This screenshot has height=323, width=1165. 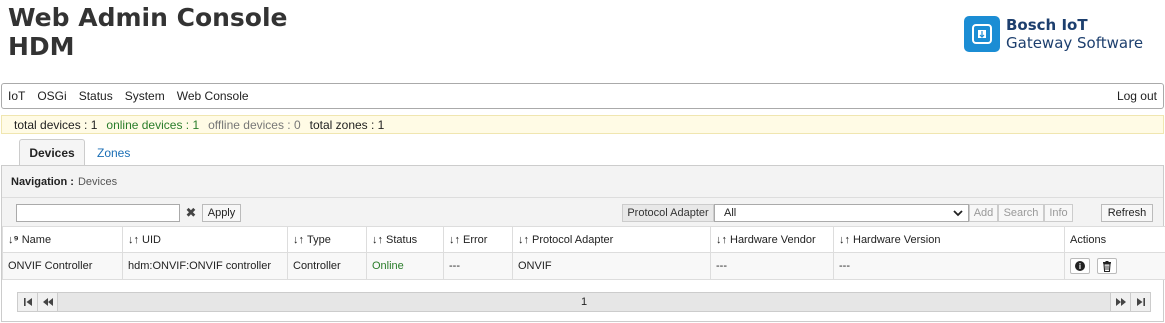 I want to click on total-zones-count: total zones : 1, so click(x=347, y=124).